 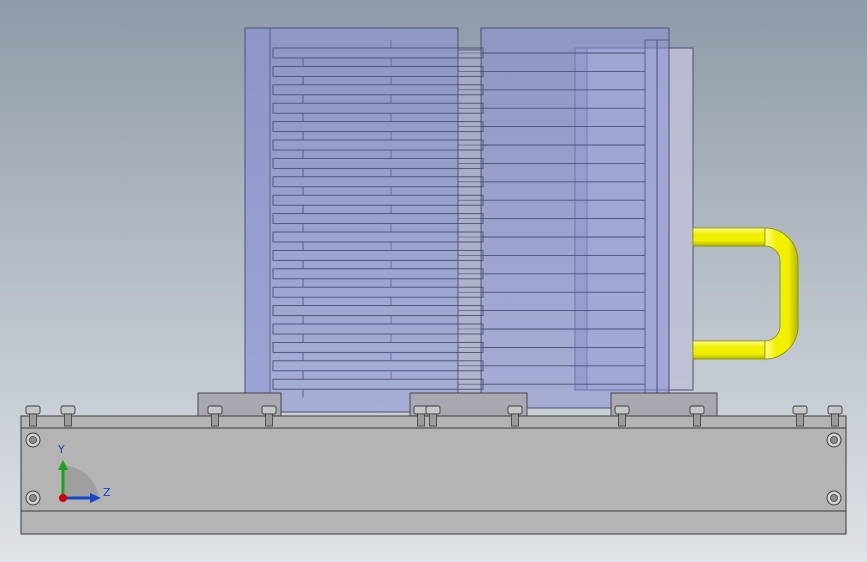 What do you see at coordinates (61, 449) in the screenshot?
I see `triad-y-label: Y` at bounding box center [61, 449].